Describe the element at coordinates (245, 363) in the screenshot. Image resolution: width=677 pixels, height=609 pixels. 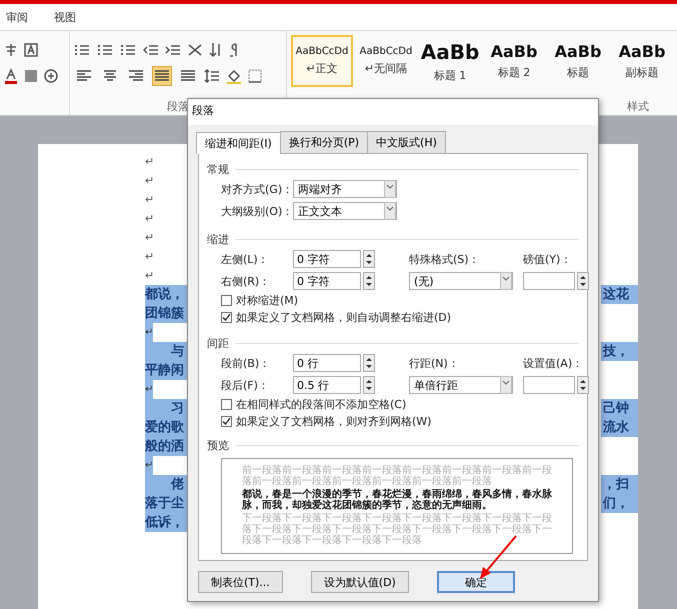
I see `field-label: 段前(B)：` at that location.